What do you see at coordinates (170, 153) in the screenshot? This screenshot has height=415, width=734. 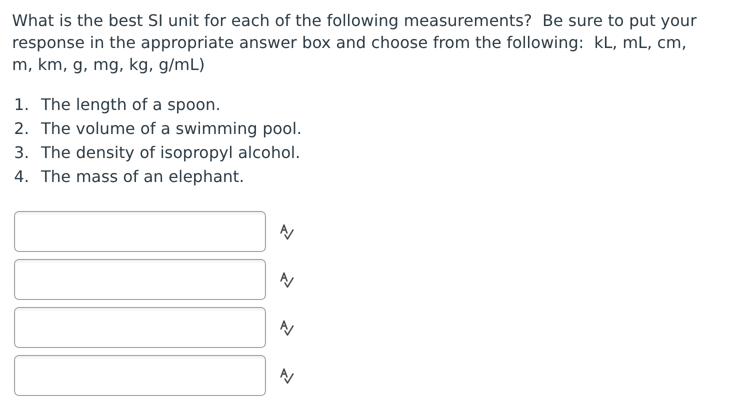 I see `list-item-text: The density of isopropyl alcohol.` at bounding box center [170, 153].